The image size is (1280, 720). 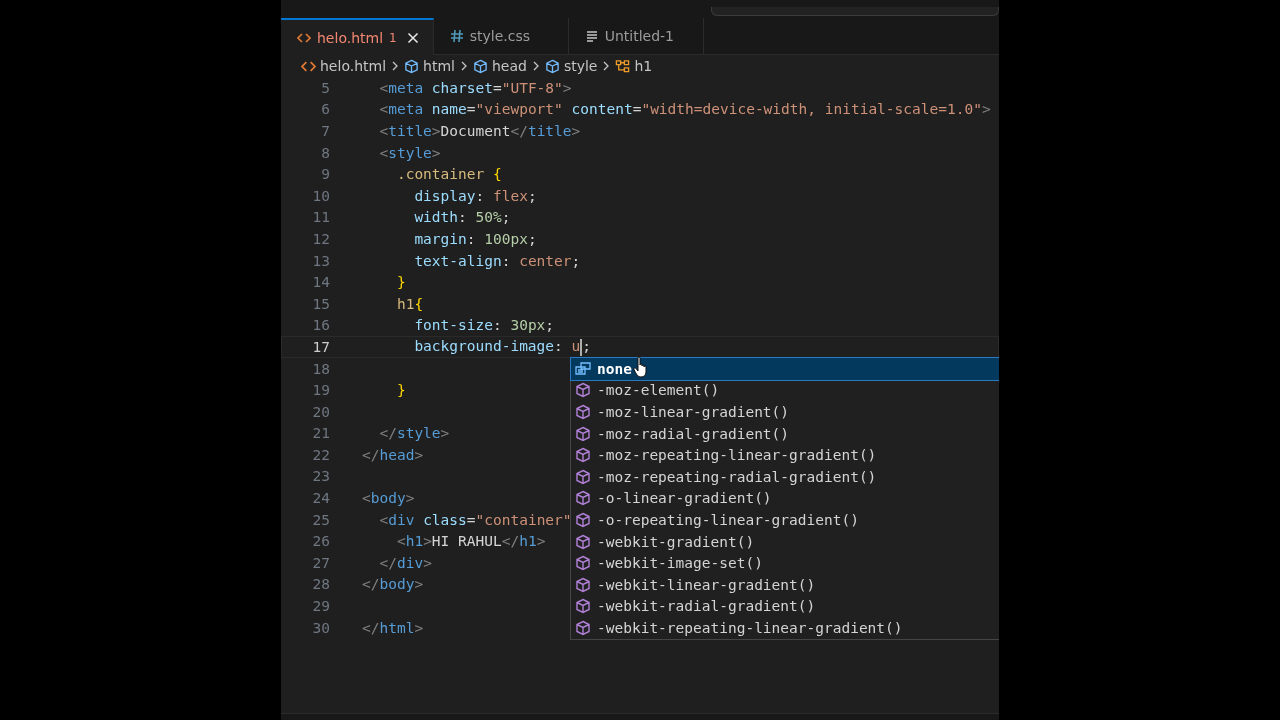 What do you see at coordinates (484, 325) in the screenshot?
I see `code-line: font-size: 30px;` at bounding box center [484, 325].